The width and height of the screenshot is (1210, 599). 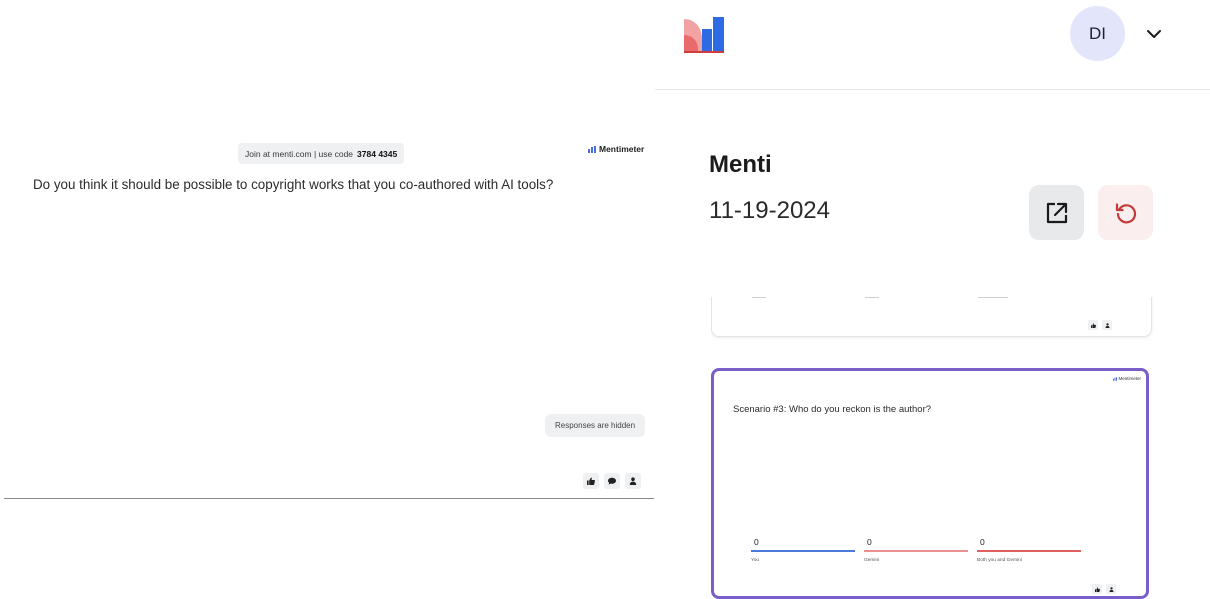 What do you see at coordinates (999, 560) in the screenshot?
I see `option-label: Both you and Gemini` at bounding box center [999, 560].